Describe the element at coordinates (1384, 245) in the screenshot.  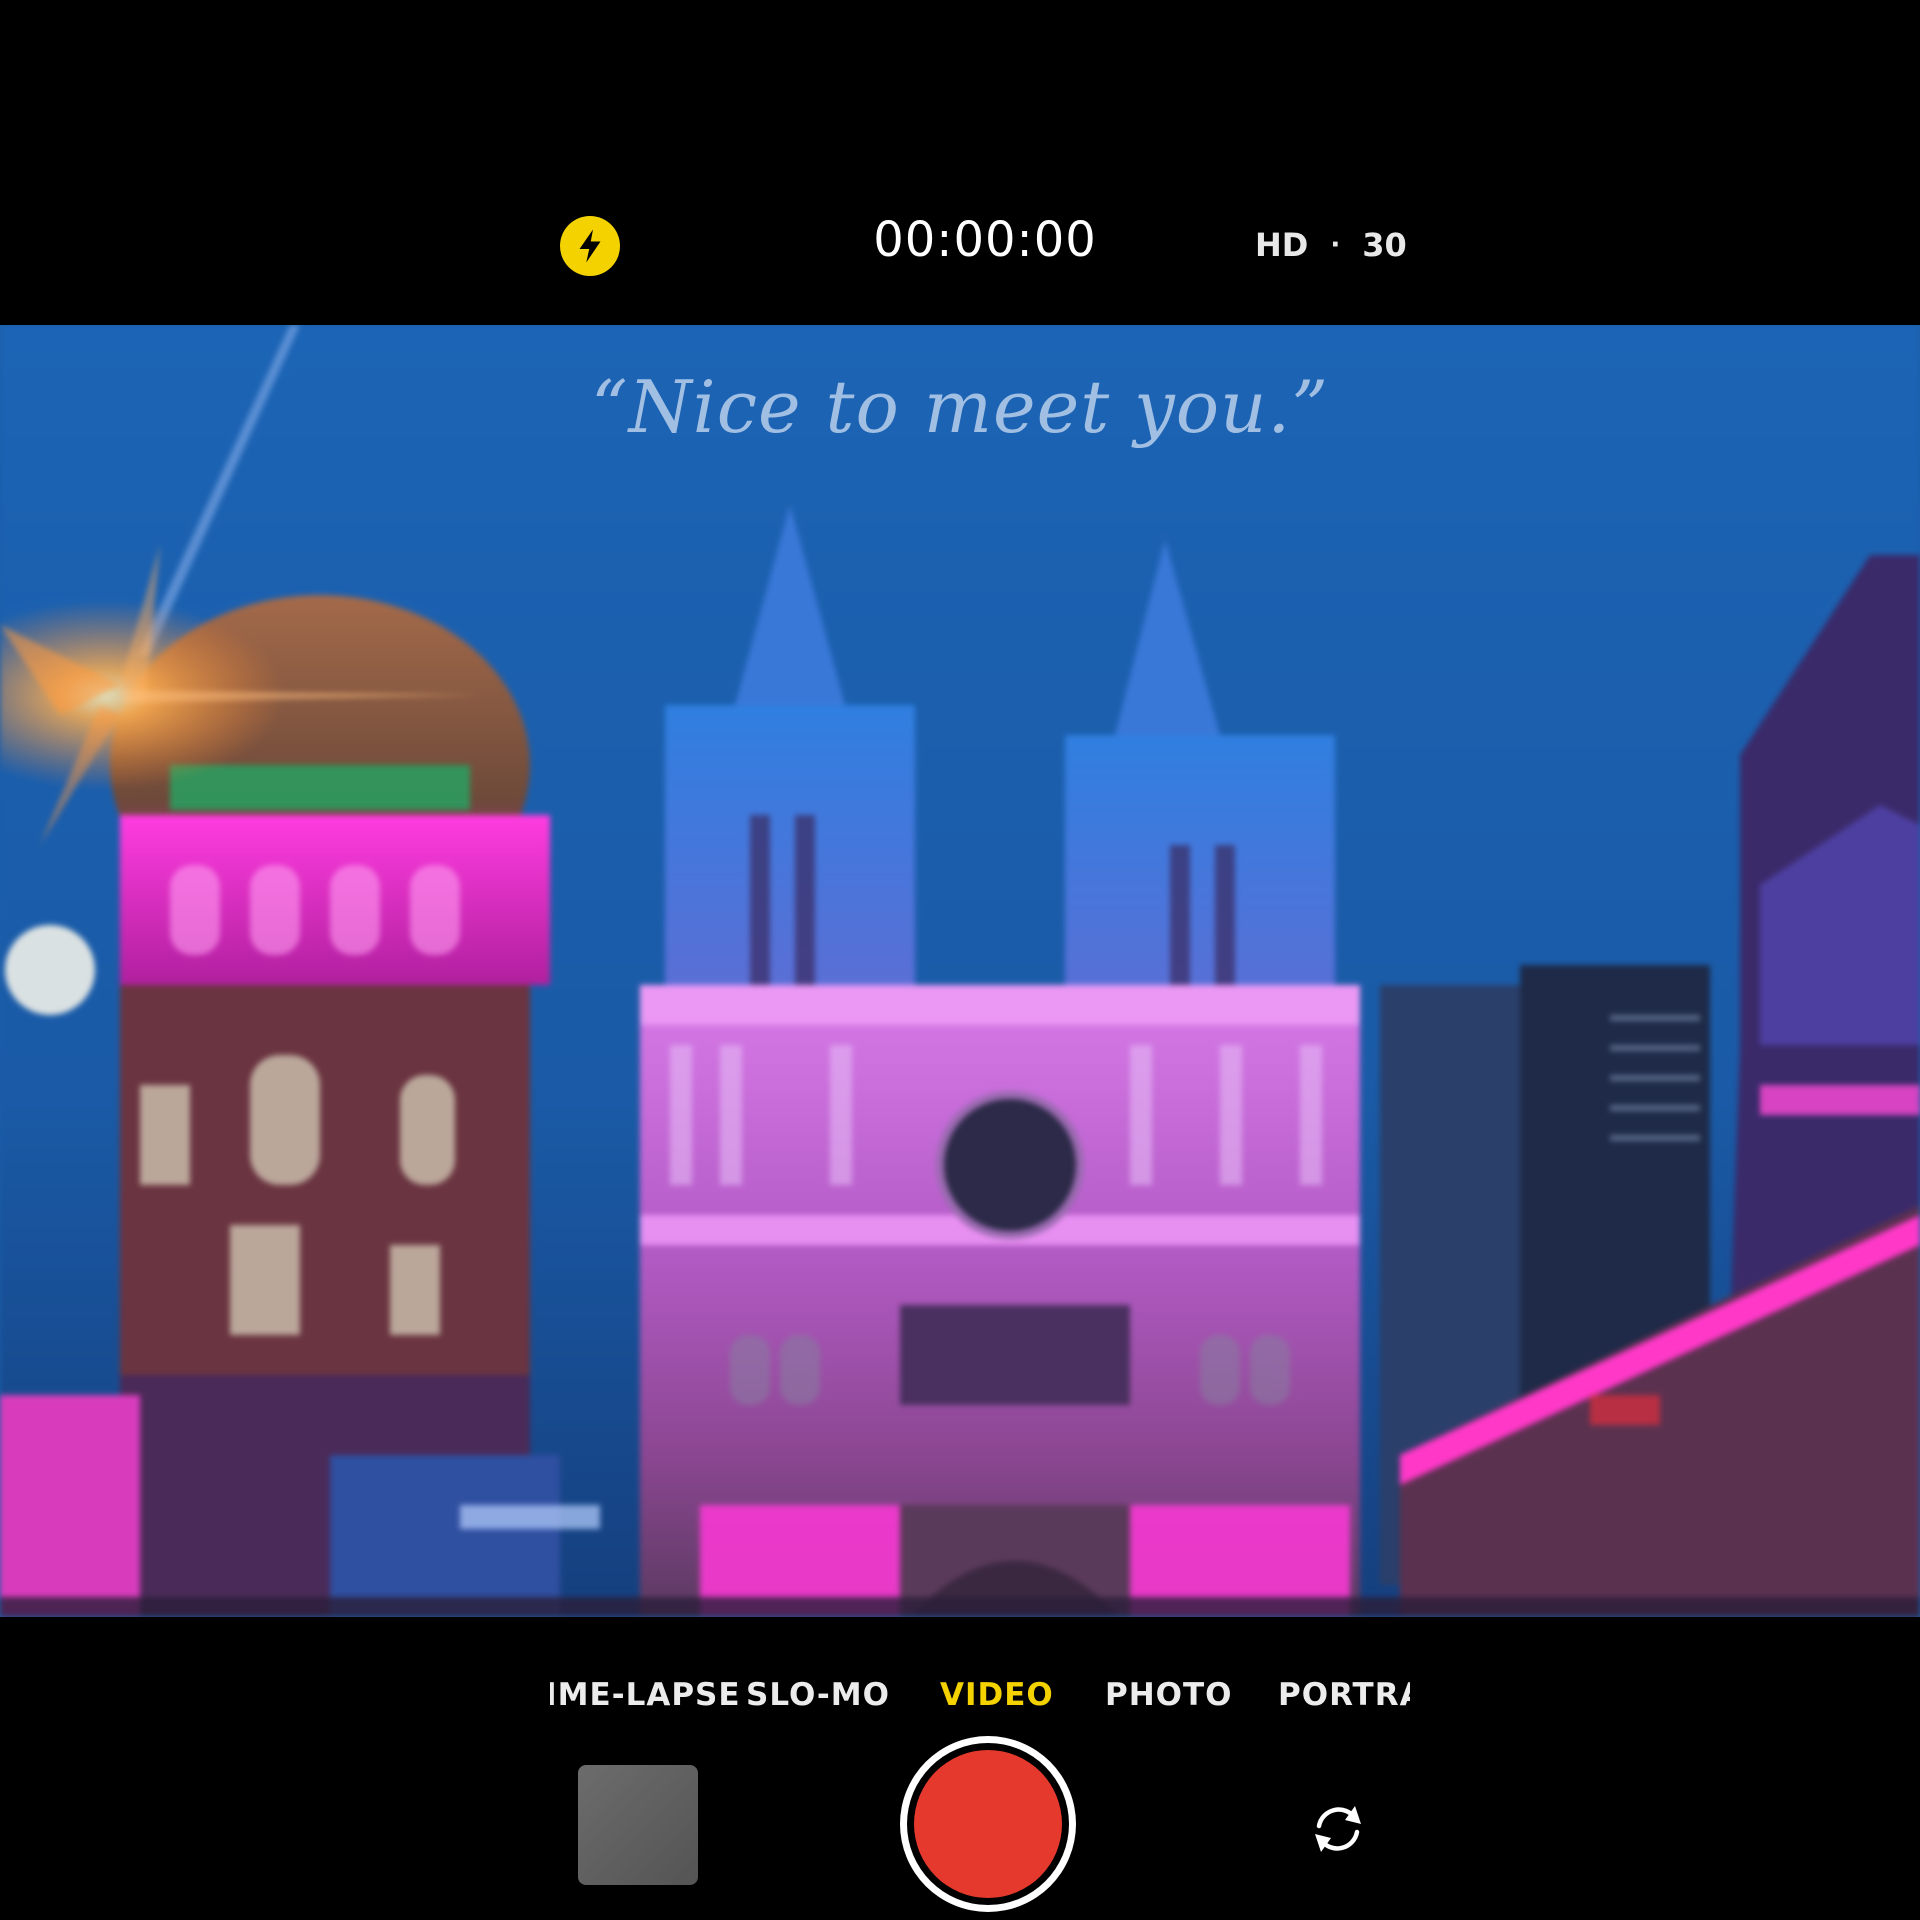
I see `frame-rate-label: 30` at that location.